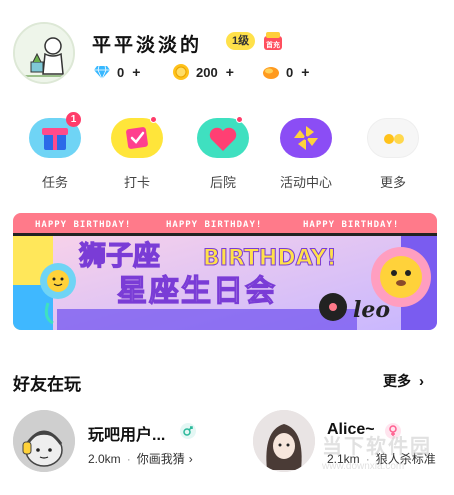  I want to click on level-badge: 1级, so click(241, 41).